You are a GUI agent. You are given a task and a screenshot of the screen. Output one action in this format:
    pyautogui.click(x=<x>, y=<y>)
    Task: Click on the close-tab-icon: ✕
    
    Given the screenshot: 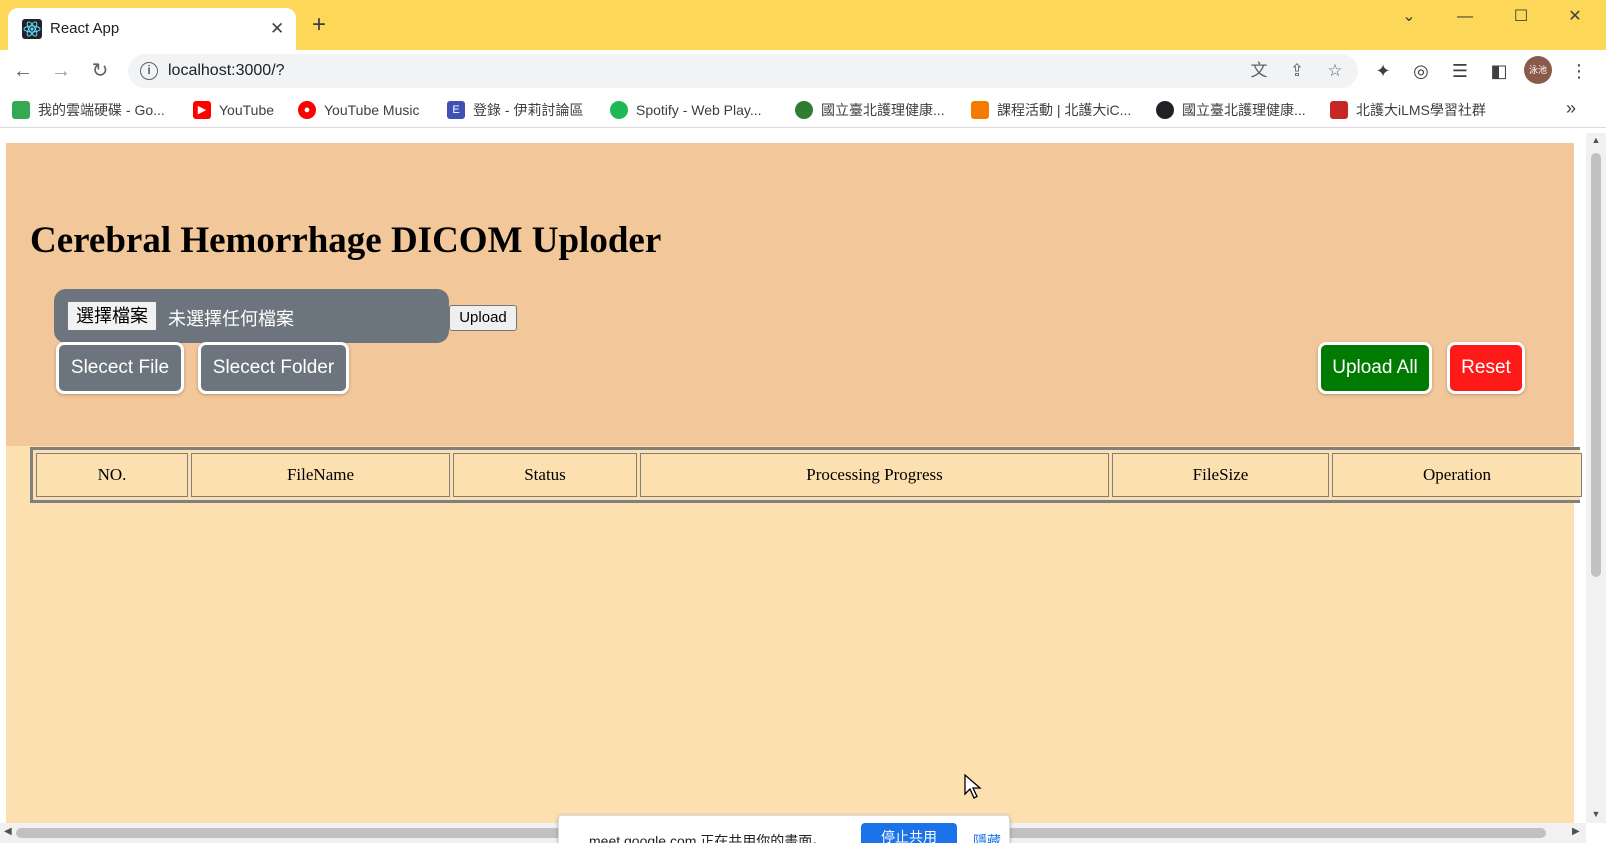 What is the action you would take?
    pyautogui.click(x=277, y=29)
    